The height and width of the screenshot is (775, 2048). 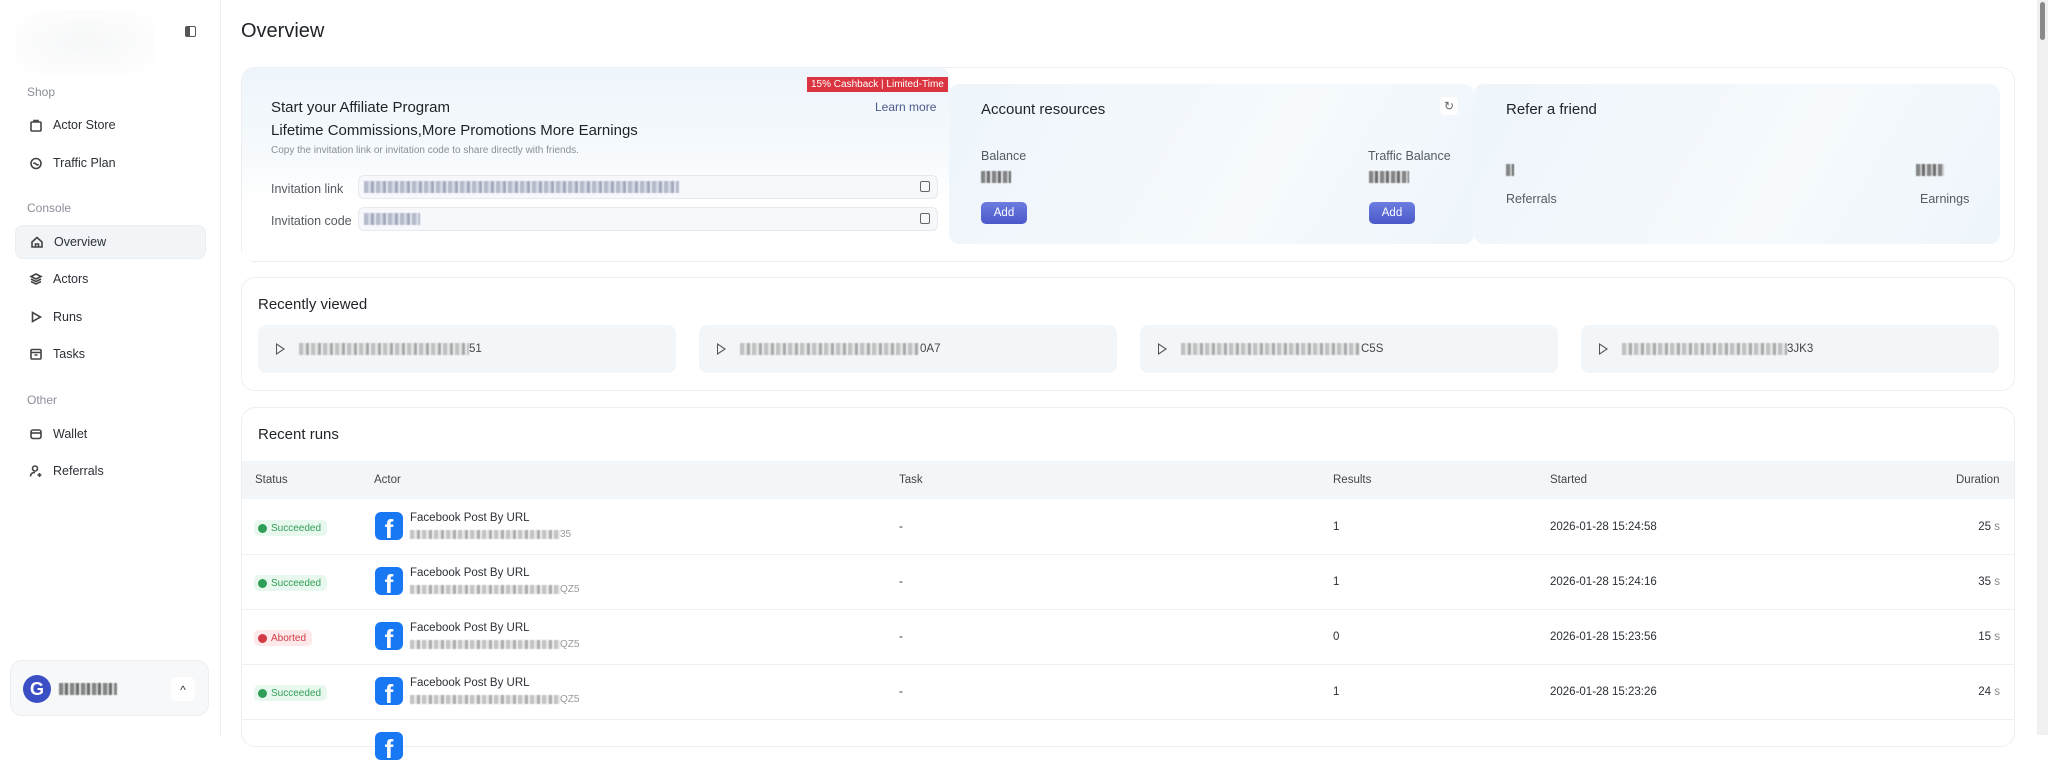 What do you see at coordinates (2042, 367) in the screenshot?
I see `scrollbar` at bounding box center [2042, 367].